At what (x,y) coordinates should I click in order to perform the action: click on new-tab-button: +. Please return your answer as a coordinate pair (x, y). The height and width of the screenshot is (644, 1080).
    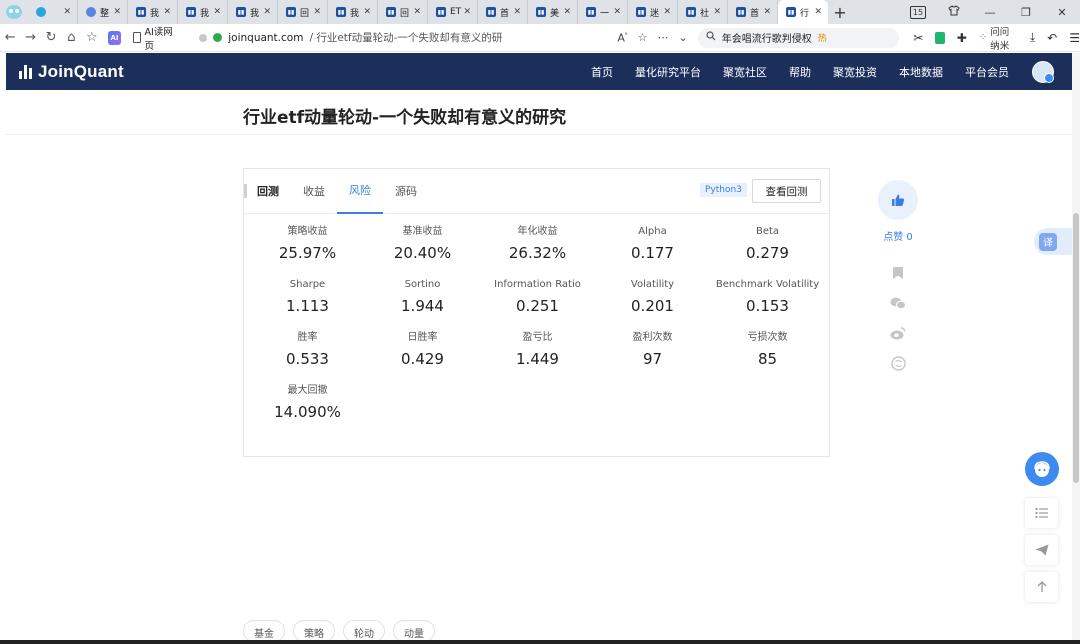
    Looking at the image, I should click on (840, 12).